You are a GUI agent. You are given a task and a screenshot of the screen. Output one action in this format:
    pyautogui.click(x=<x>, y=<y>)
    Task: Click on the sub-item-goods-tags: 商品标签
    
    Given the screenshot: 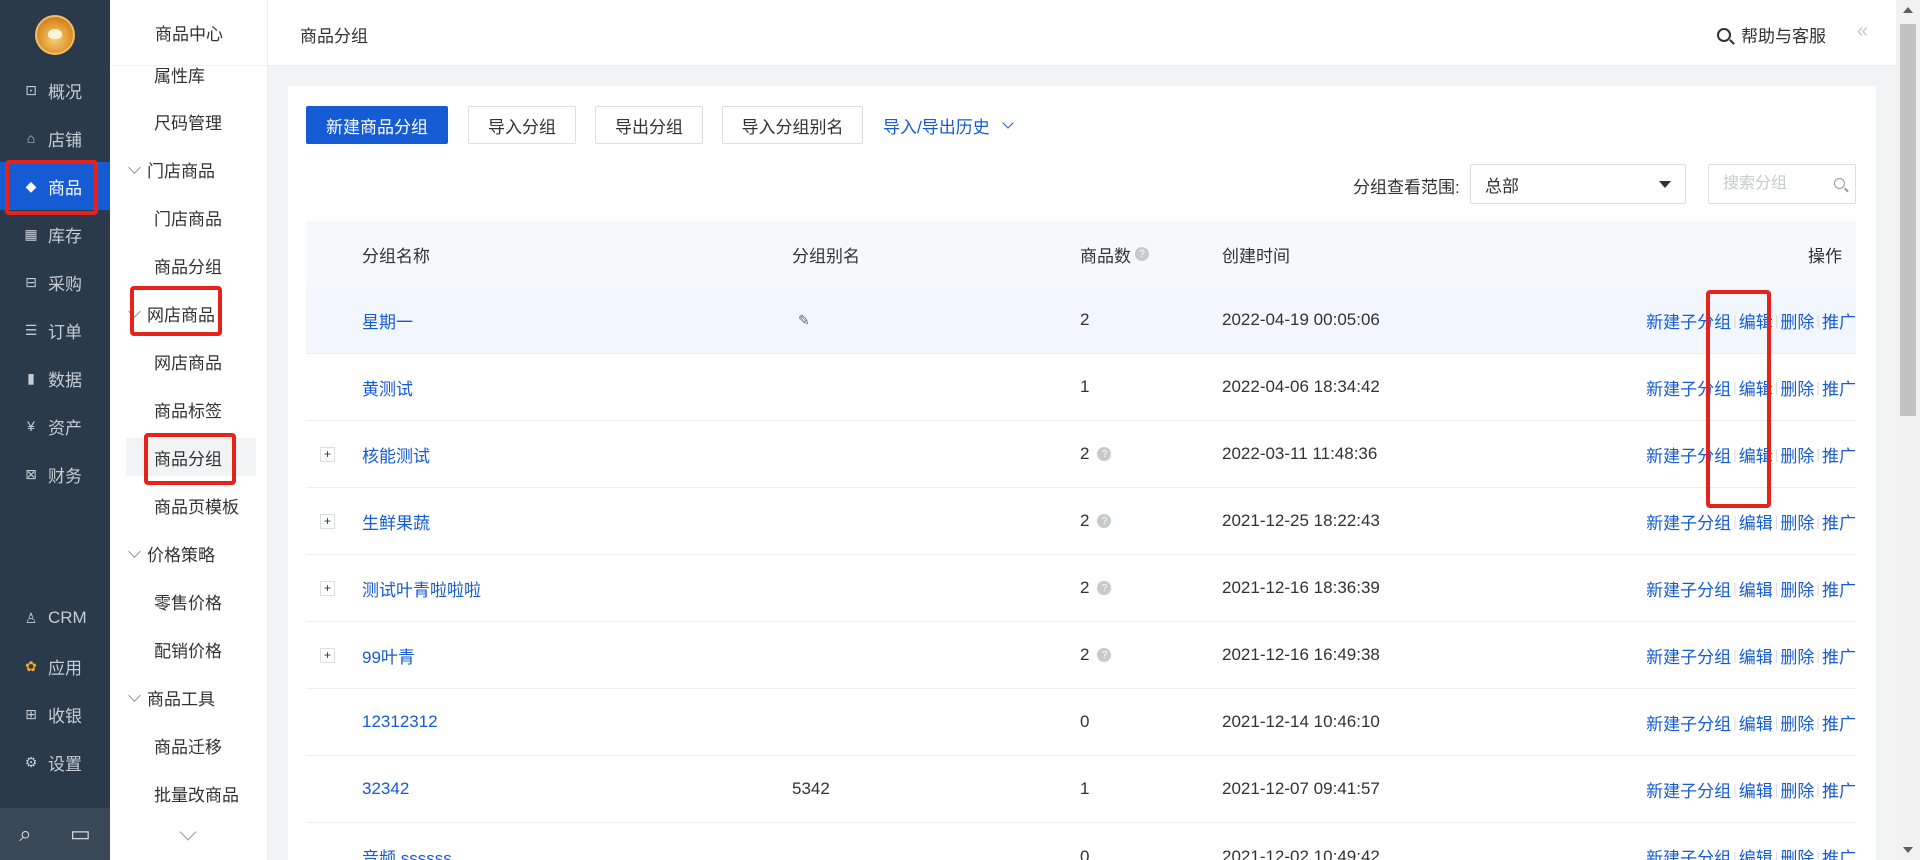 What is the action you would take?
    pyautogui.click(x=191, y=409)
    